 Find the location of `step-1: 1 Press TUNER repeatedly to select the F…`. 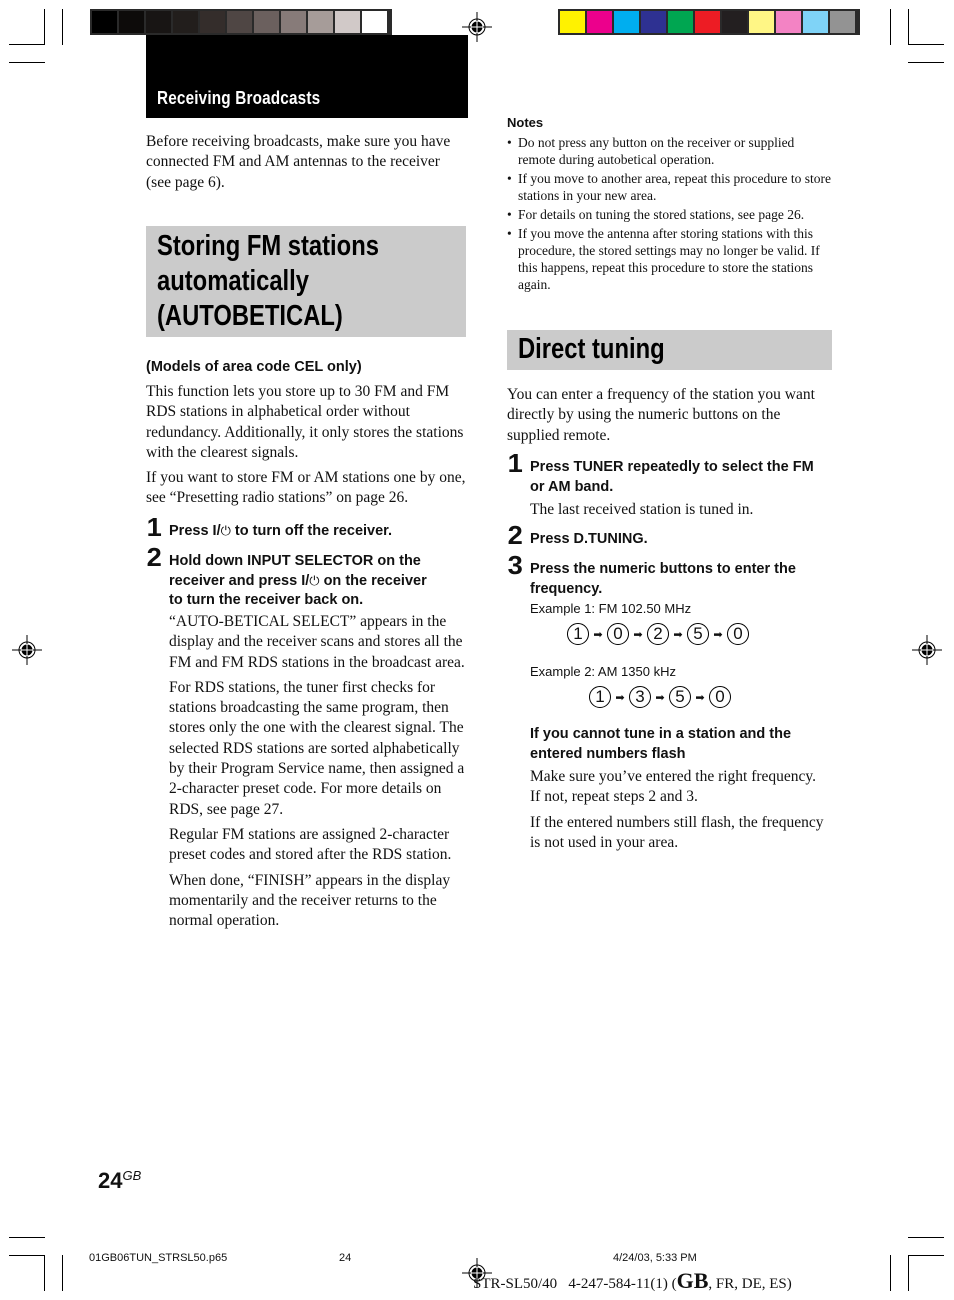

step-1: 1 Press TUNER repeatedly to select the F… is located at coordinates (669, 473).